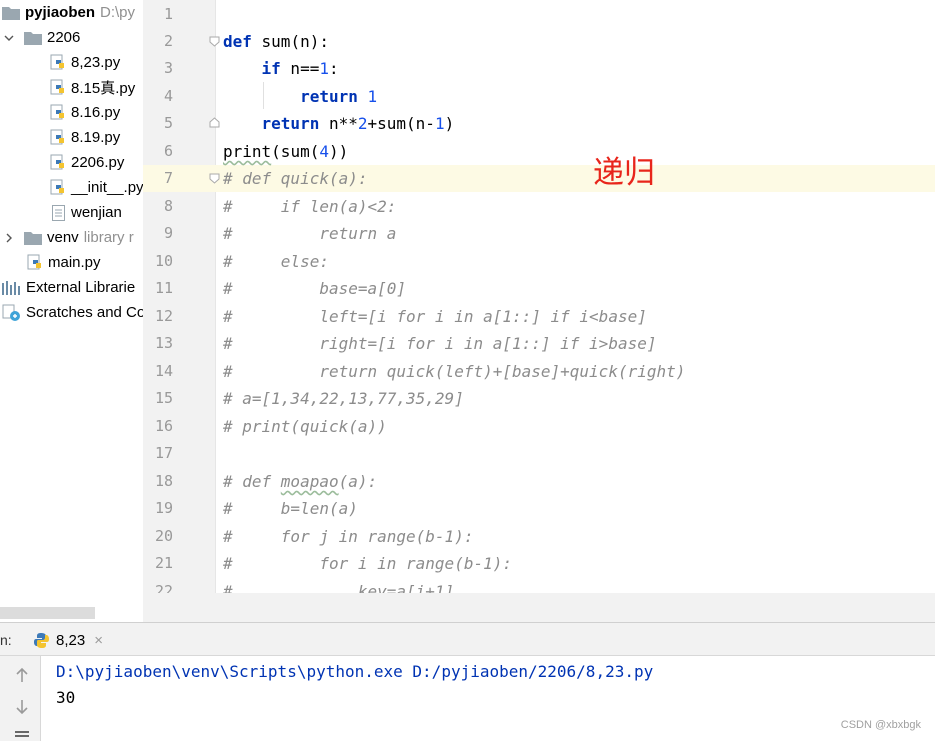 The height and width of the screenshot is (741, 935). I want to click on tree-root: pyjiaoben D:\py, so click(72, 12).